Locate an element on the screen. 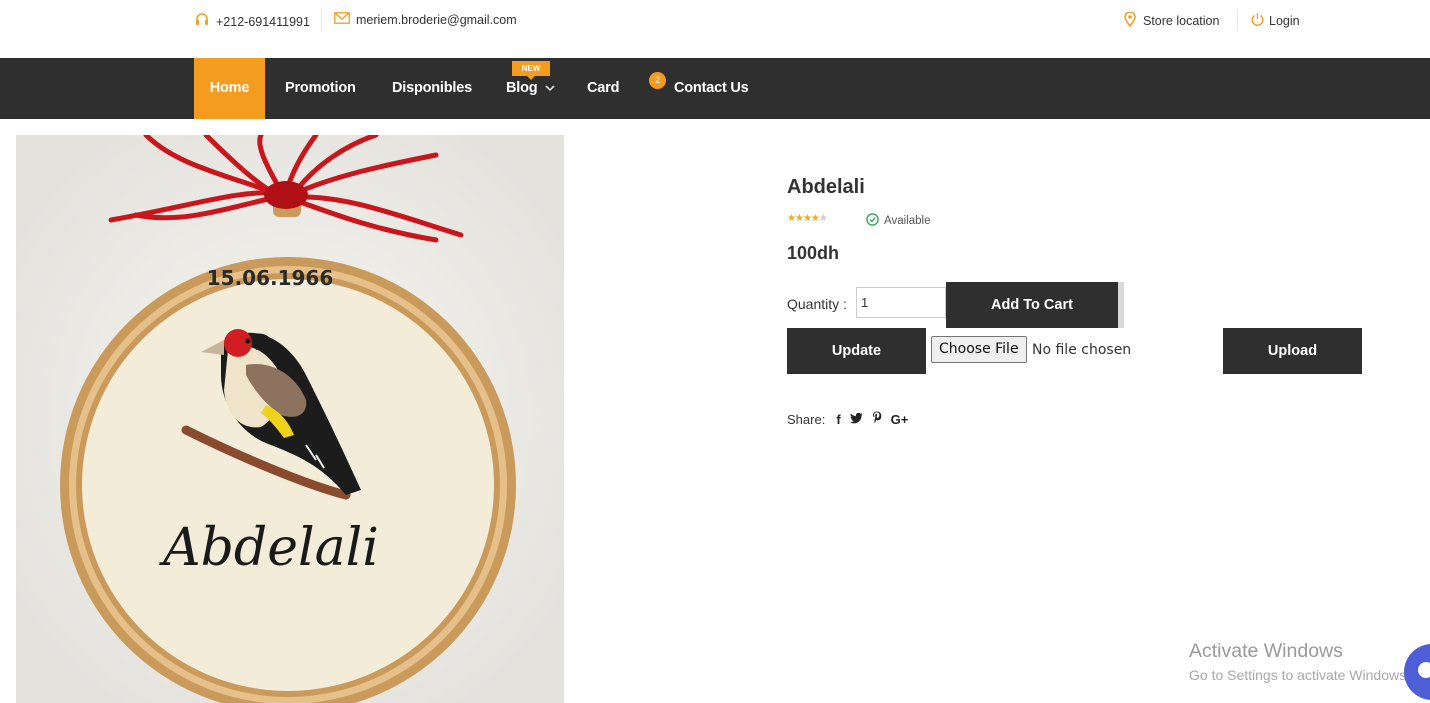 The image size is (1430, 703). email-contact: meriem.broderie@gmail.com is located at coordinates (425, 19).